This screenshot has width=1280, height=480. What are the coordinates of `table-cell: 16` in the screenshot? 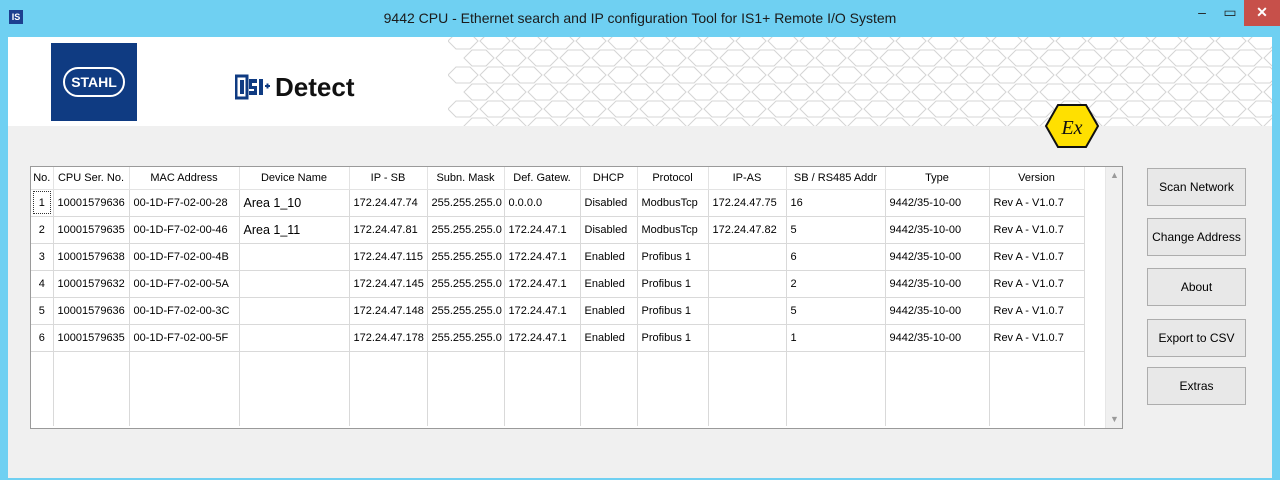 It's located at (836, 203).